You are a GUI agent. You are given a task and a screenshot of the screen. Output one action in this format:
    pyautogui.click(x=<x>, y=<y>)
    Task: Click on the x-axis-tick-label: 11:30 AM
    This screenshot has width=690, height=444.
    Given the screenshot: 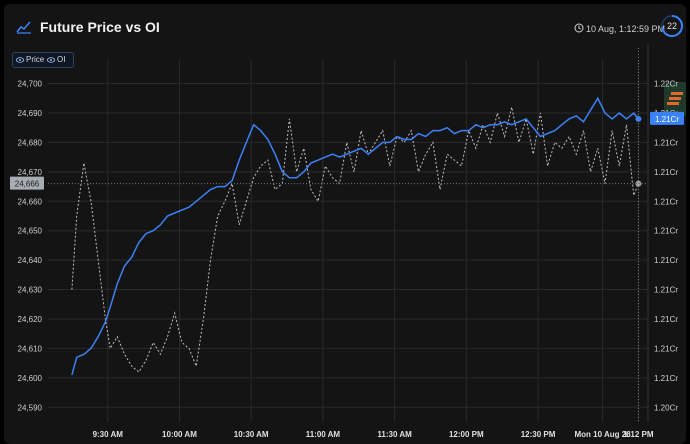 What is the action you would take?
    pyautogui.click(x=394, y=434)
    